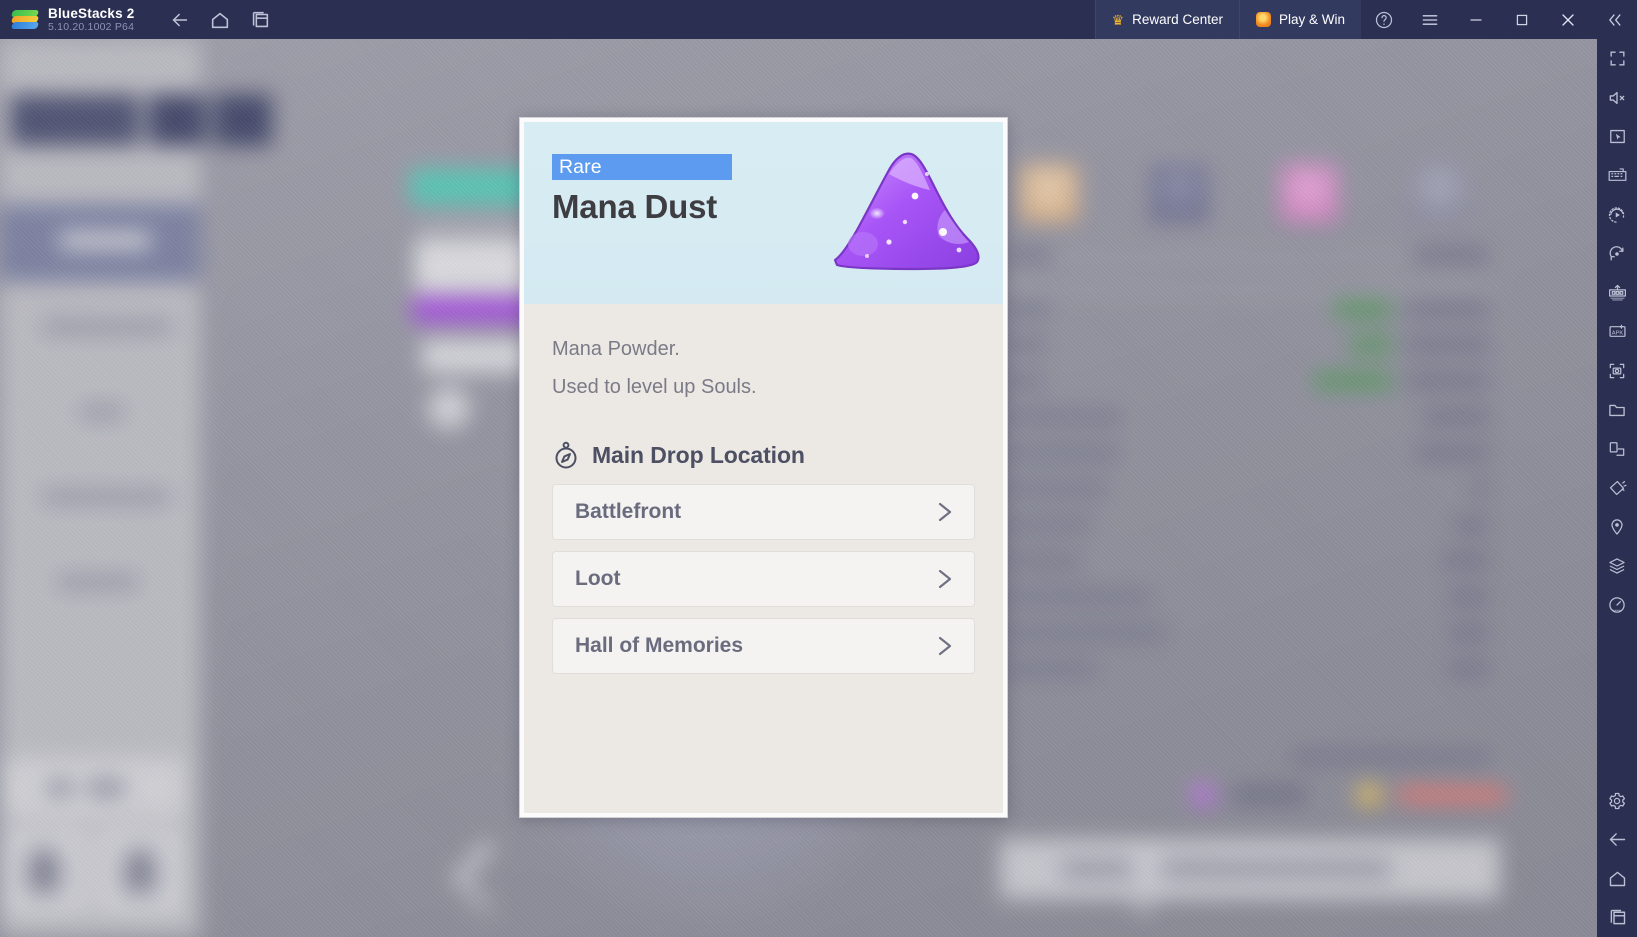  What do you see at coordinates (1617, 175) in the screenshot?
I see `keymapping-button` at bounding box center [1617, 175].